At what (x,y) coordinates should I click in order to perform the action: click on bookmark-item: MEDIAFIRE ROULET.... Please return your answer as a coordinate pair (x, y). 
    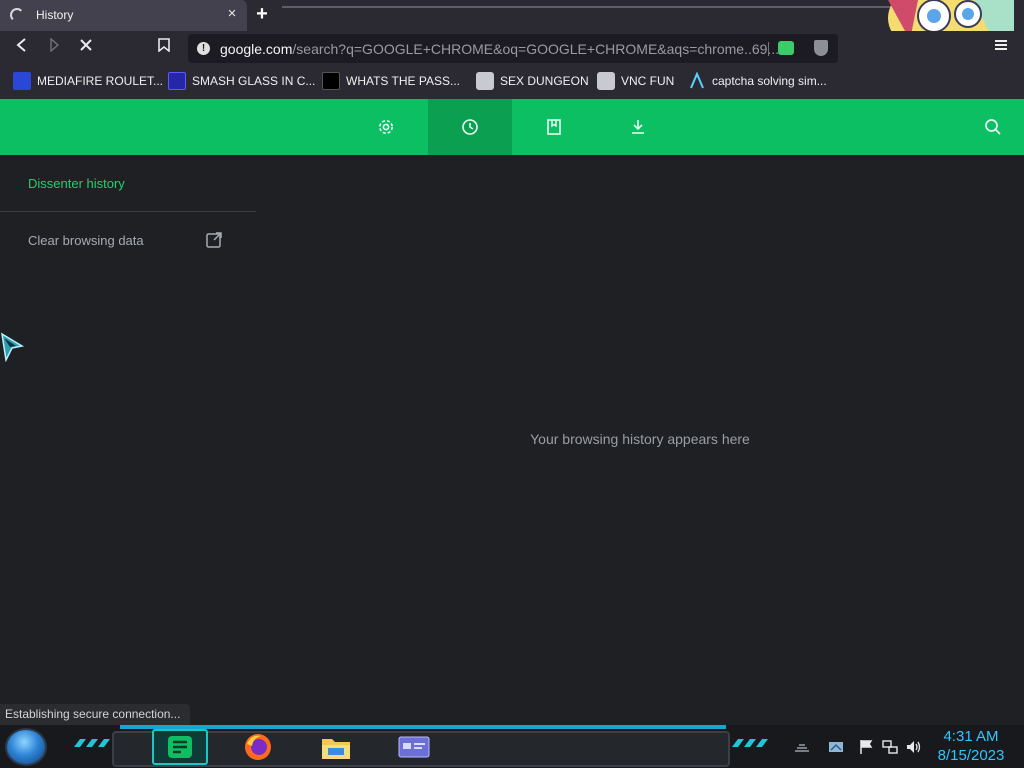
    Looking at the image, I should click on (88, 81).